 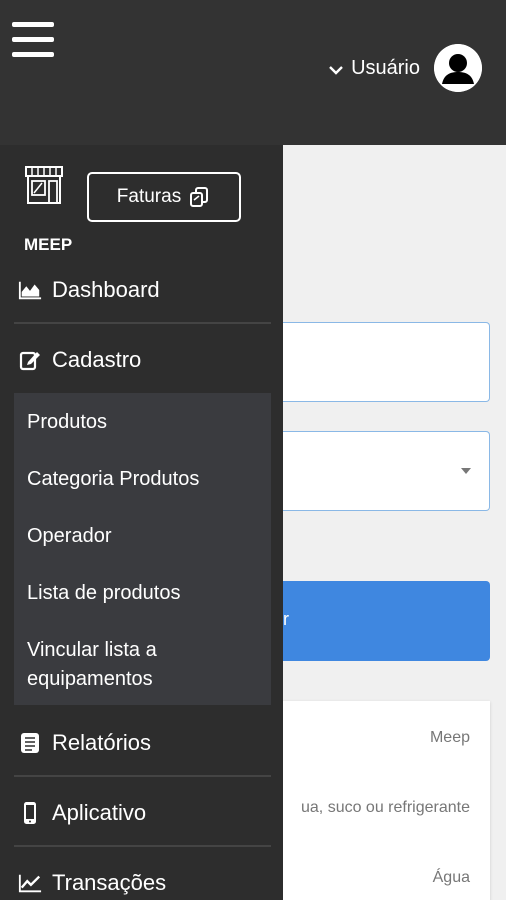 What do you see at coordinates (99, 812) in the screenshot?
I see `nav-item-label: Aplicativo` at bounding box center [99, 812].